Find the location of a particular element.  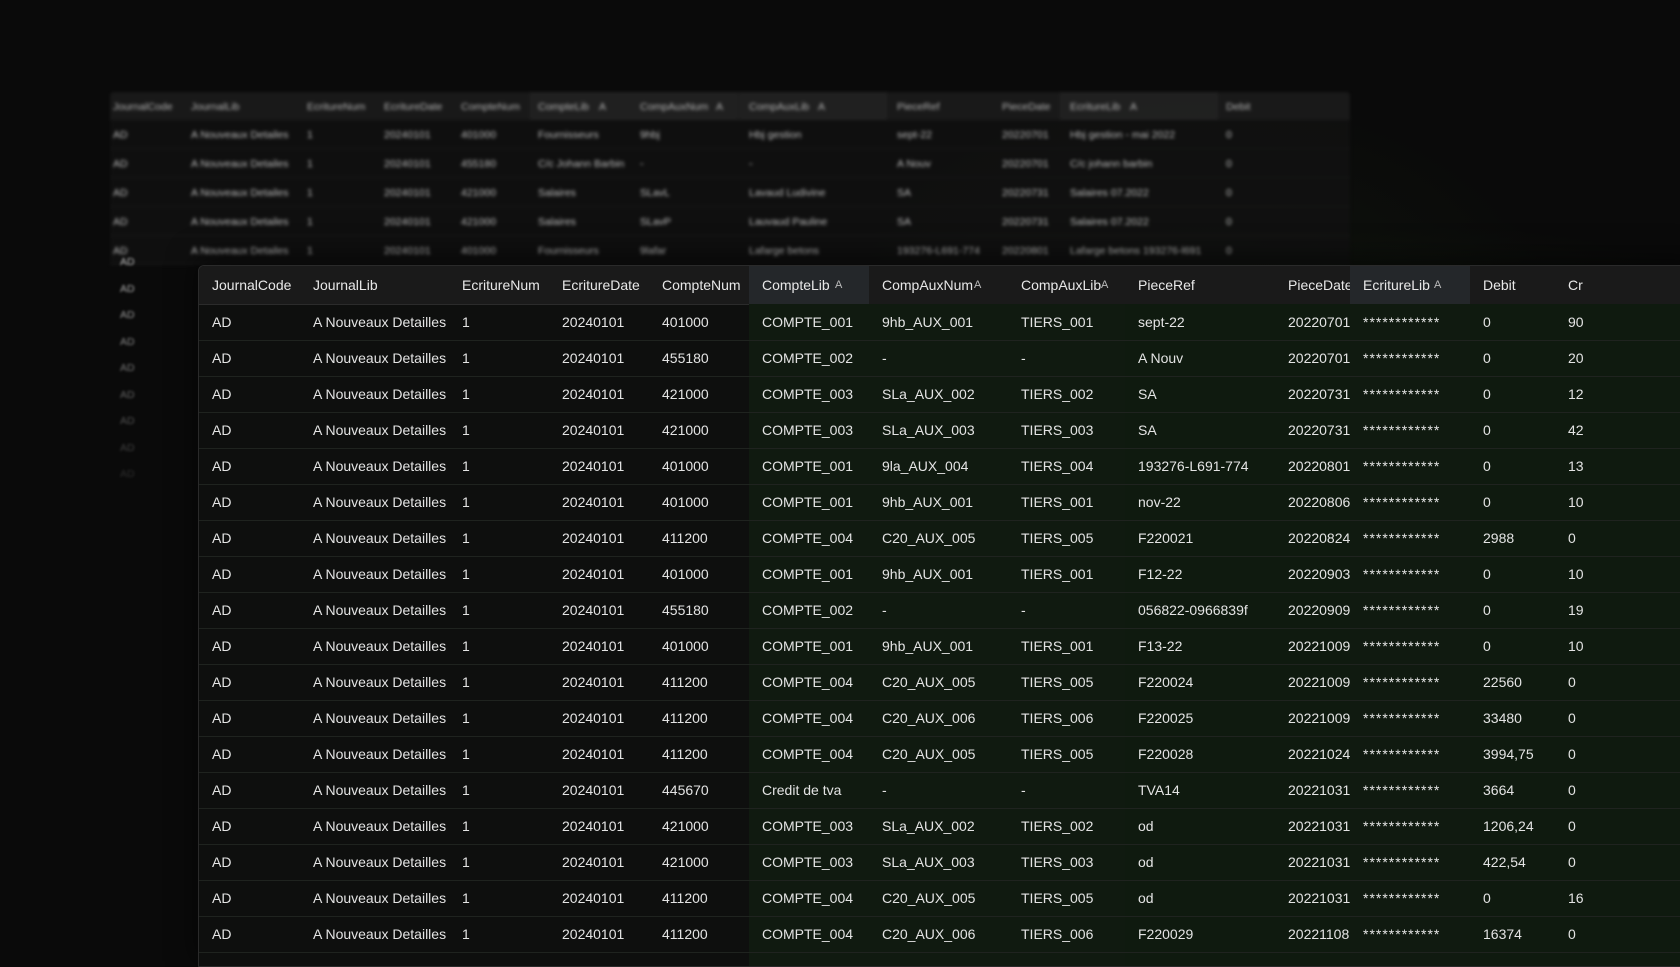

cell-comptelib: COMPTE_001 is located at coordinates (809, 646).